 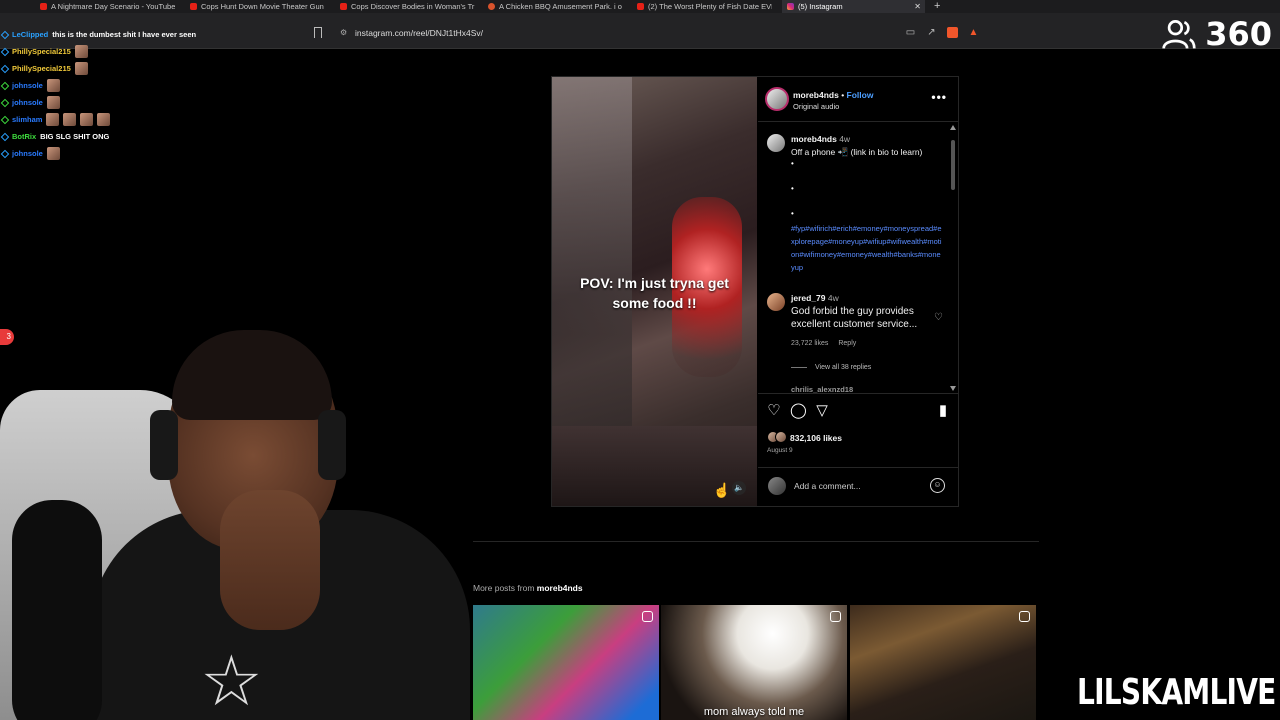 What do you see at coordinates (739, 488) in the screenshot?
I see `mute-icon: 🔈` at bounding box center [739, 488].